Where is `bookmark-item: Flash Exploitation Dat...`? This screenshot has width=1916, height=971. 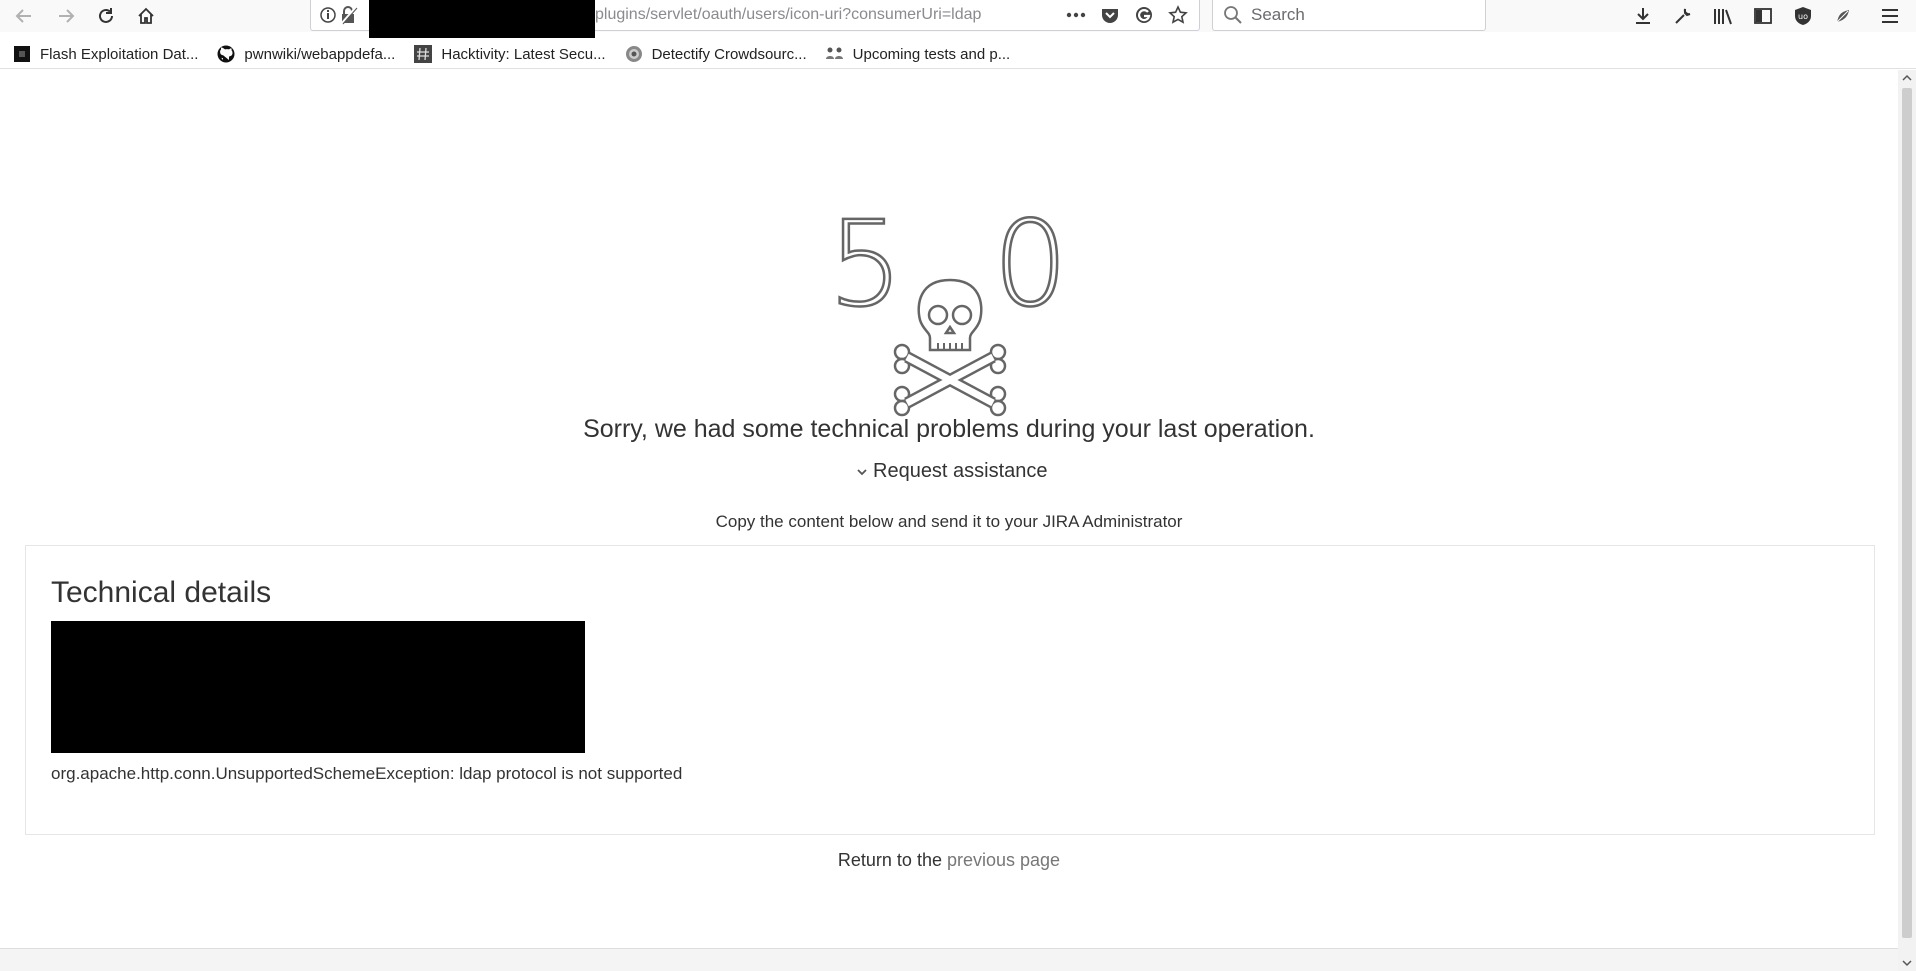
bookmark-item: Flash Exploitation Dat... is located at coordinates (105, 54).